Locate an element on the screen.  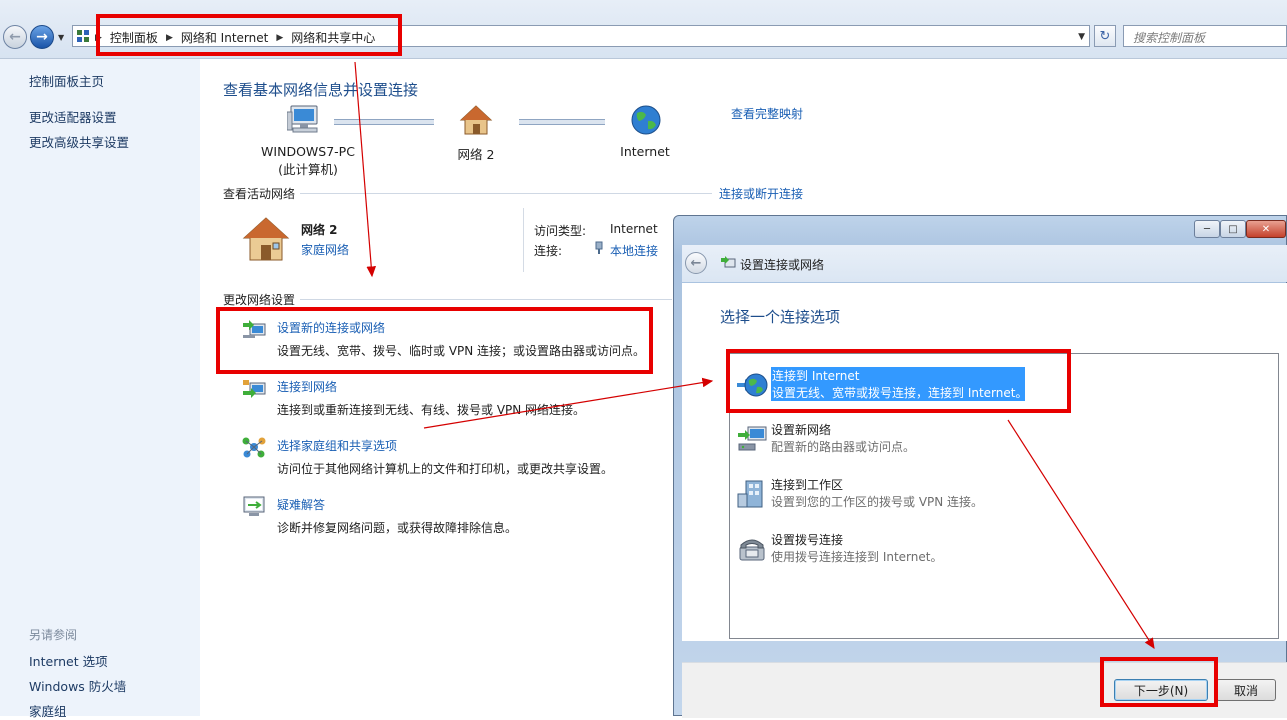
task-desc: 连接到或重新连接到无线、有线、拨号或 VPN 网络连接。 is located at coordinates (431, 410).